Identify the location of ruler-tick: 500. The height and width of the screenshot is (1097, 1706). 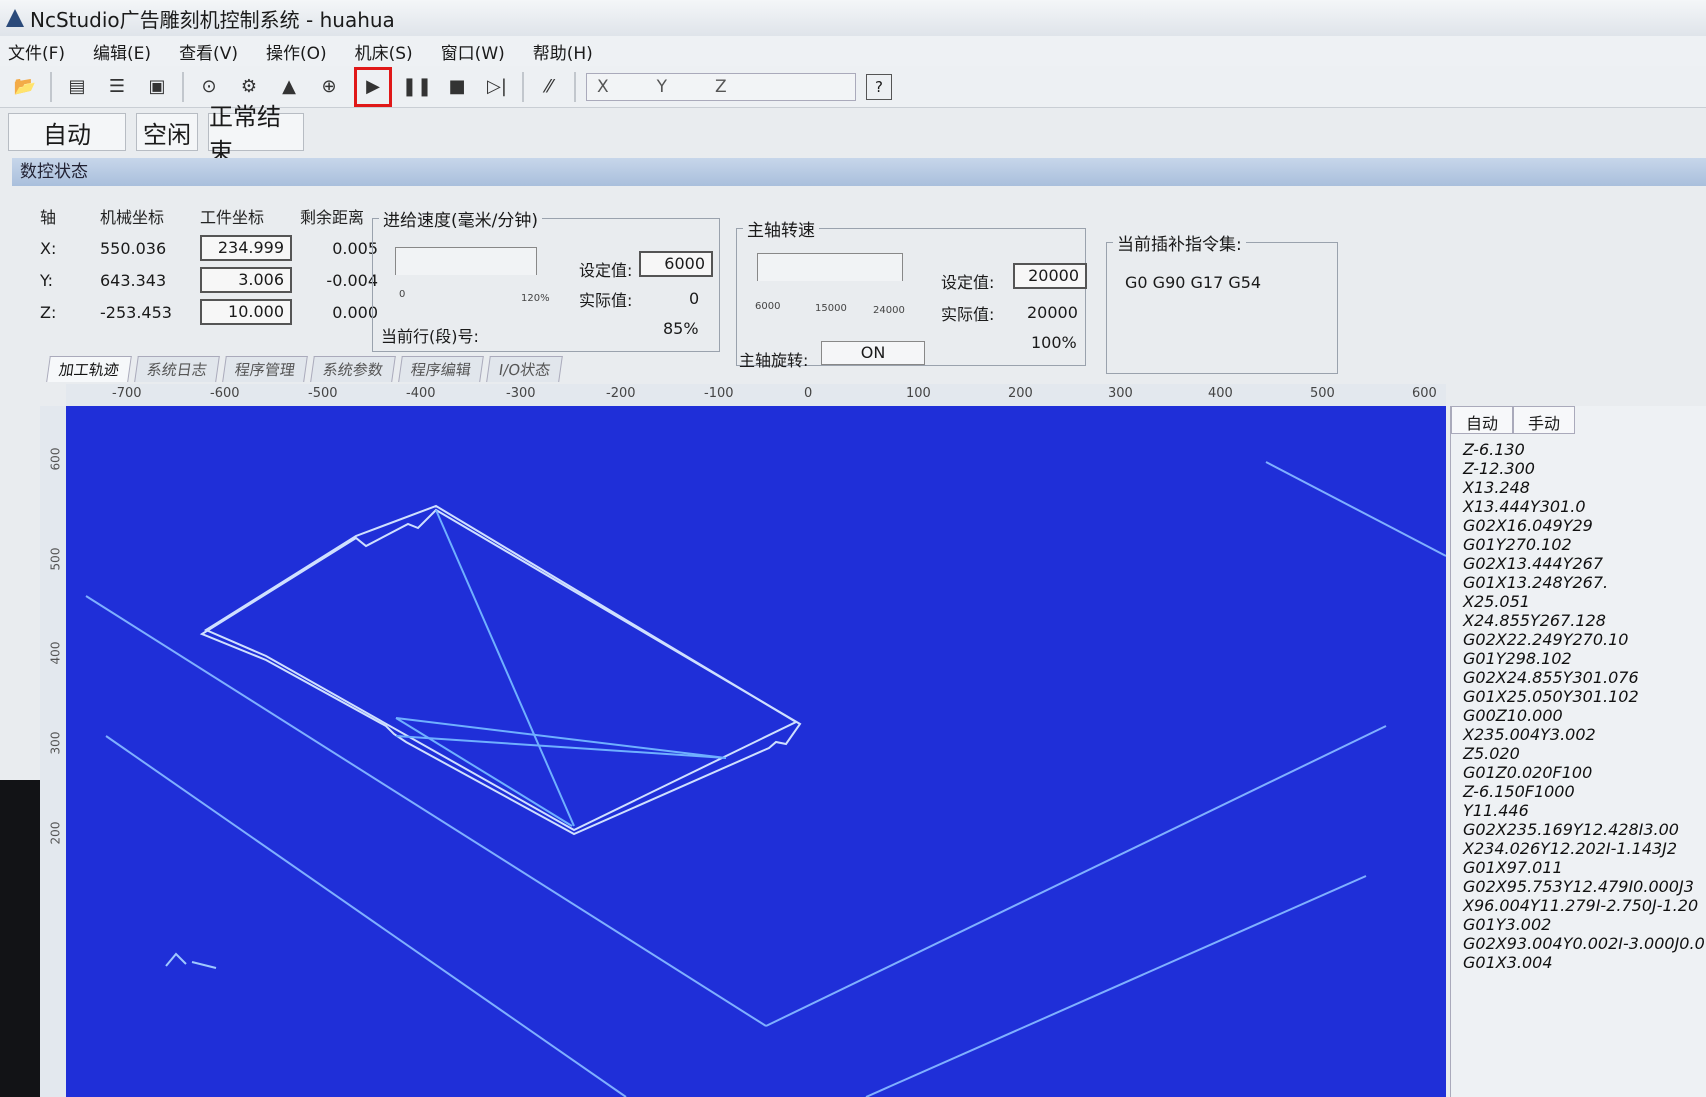
(1322, 393).